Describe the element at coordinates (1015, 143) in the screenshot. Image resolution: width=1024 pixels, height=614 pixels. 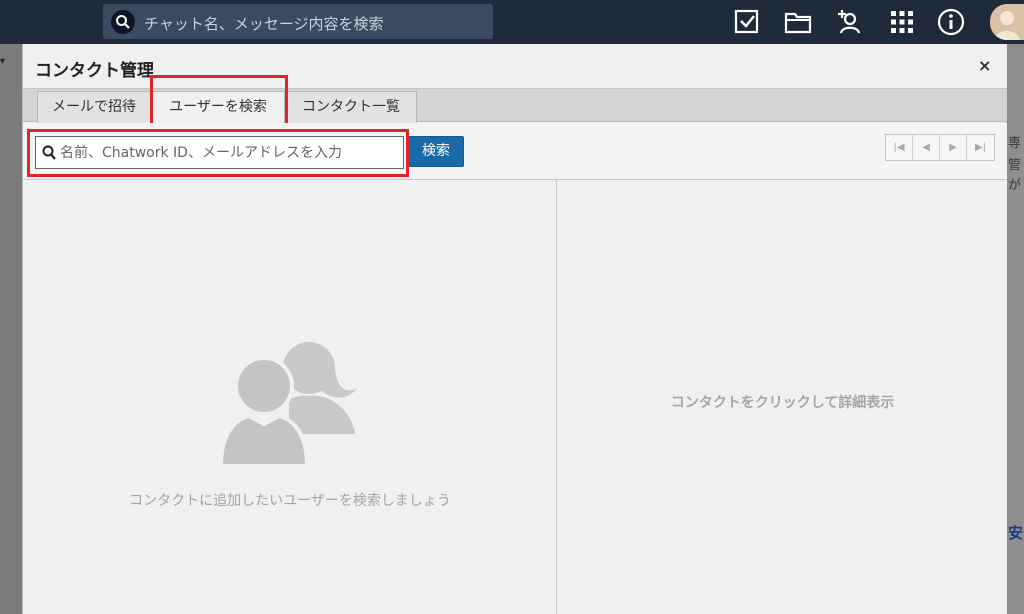
I see `background-text-fragment: 専` at that location.